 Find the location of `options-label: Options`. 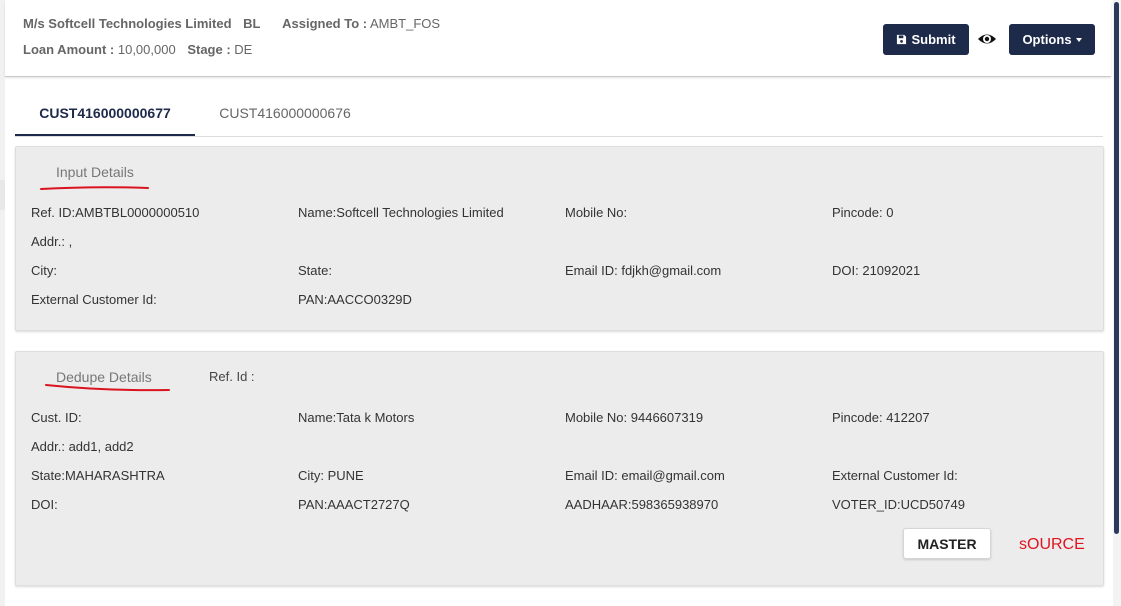

options-label: Options is located at coordinates (1047, 39).